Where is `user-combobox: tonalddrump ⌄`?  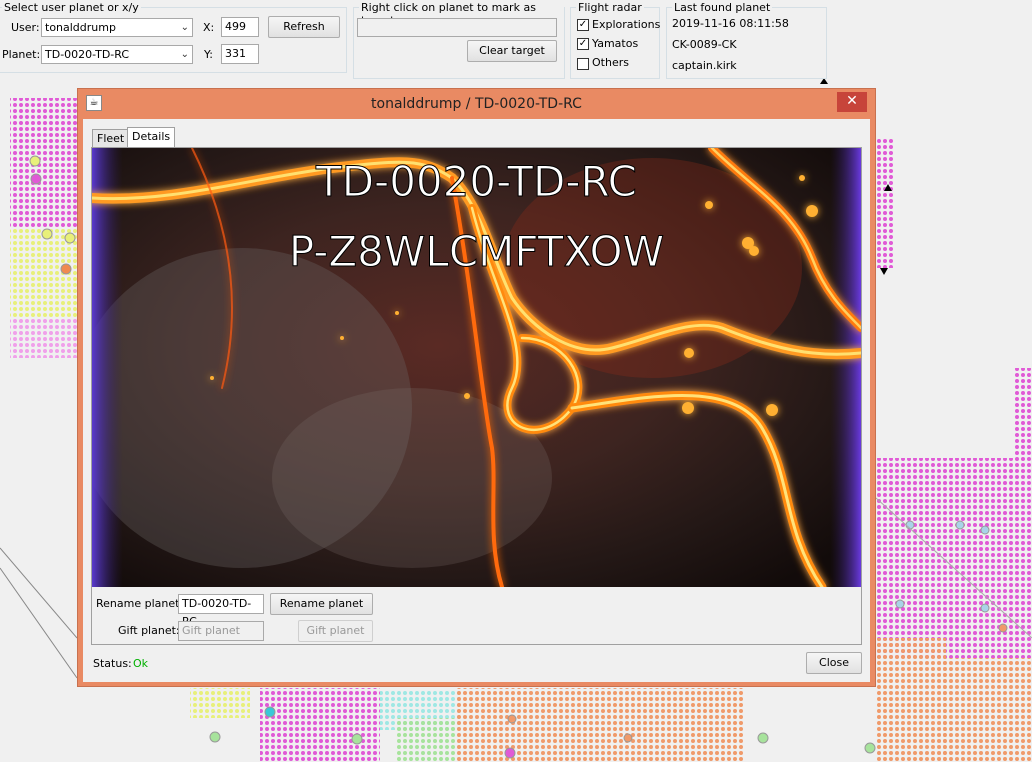
user-combobox: tonalddrump ⌄ is located at coordinates (117, 27).